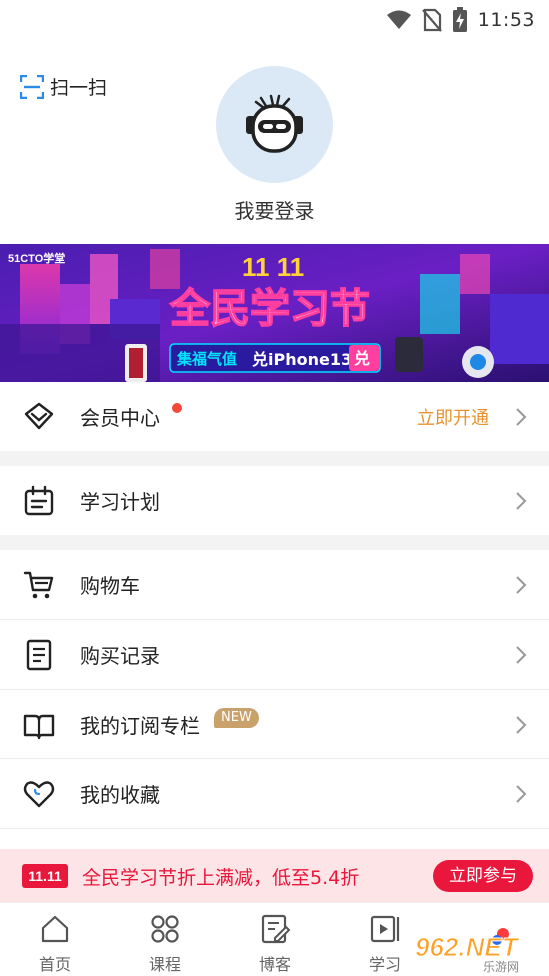  I want to click on watermark-sub: 乐游网, so click(501, 967).